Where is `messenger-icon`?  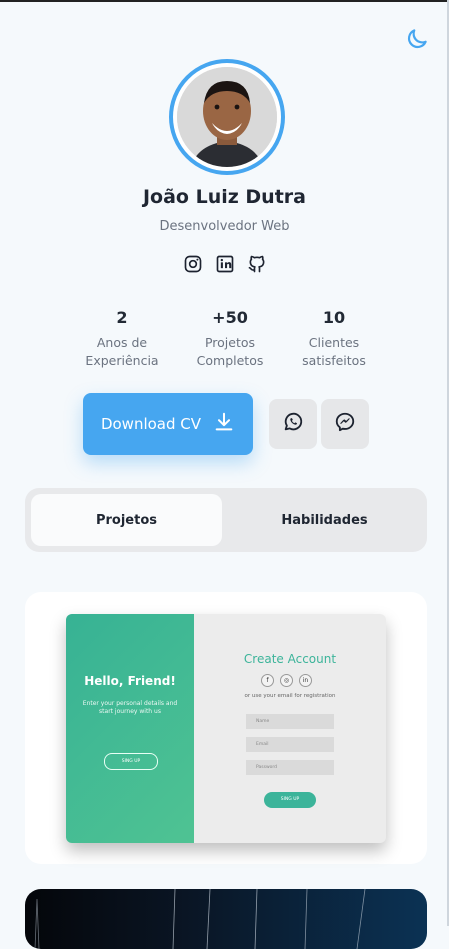
messenger-icon is located at coordinates (345, 424).